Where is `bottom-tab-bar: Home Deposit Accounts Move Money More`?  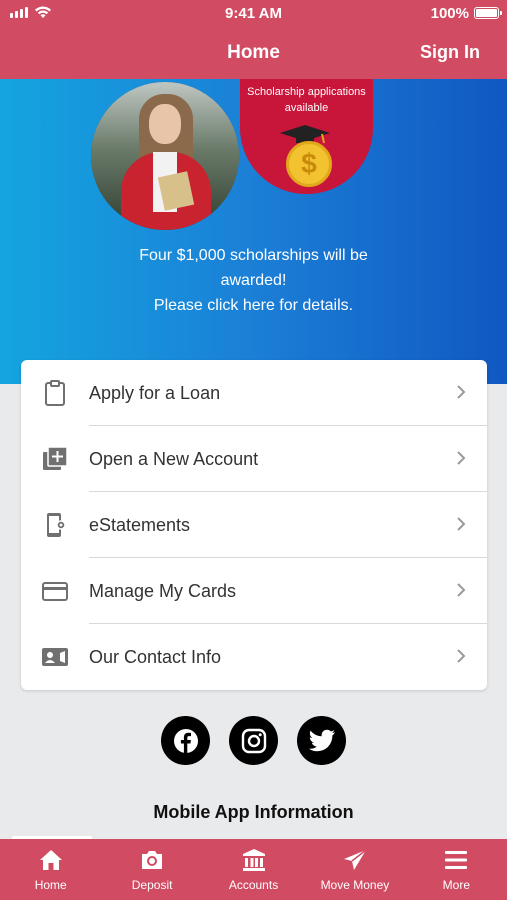 bottom-tab-bar: Home Deposit Accounts Move Money More is located at coordinates (253, 868).